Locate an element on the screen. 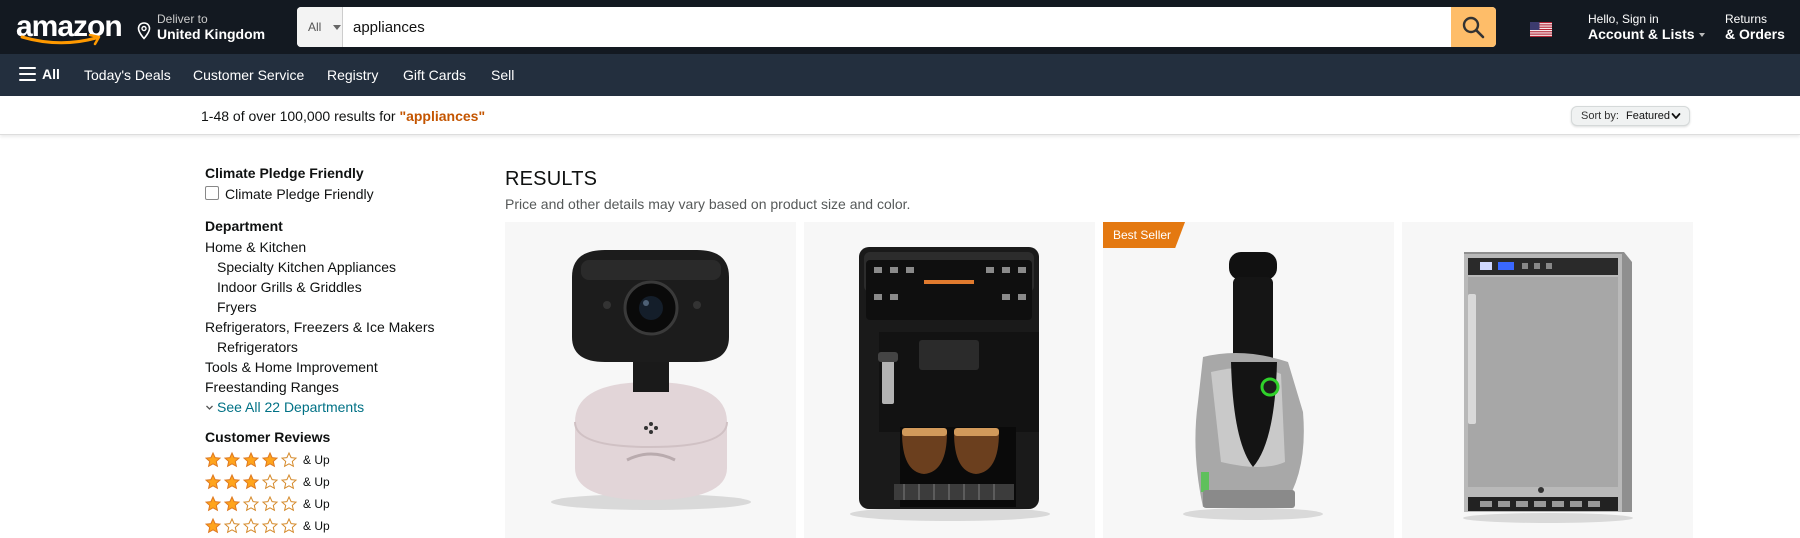 Image resolution: width=1800 pixels, height=538 pixels. nav-link-todays-deals: Today's Deals is located at coordinates (127, 75).